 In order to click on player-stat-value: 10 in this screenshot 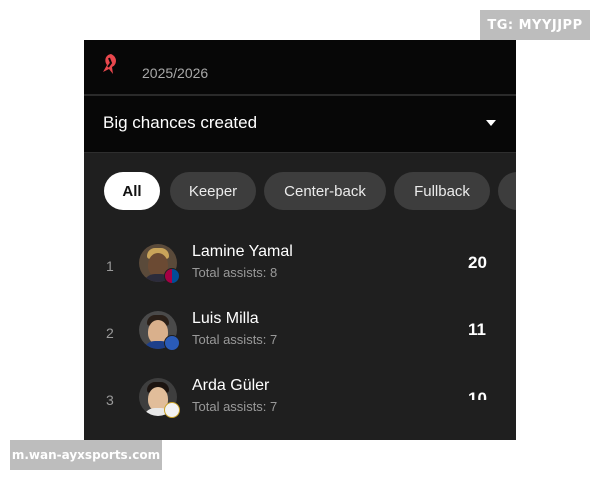, I will do `click(477, 394)`.